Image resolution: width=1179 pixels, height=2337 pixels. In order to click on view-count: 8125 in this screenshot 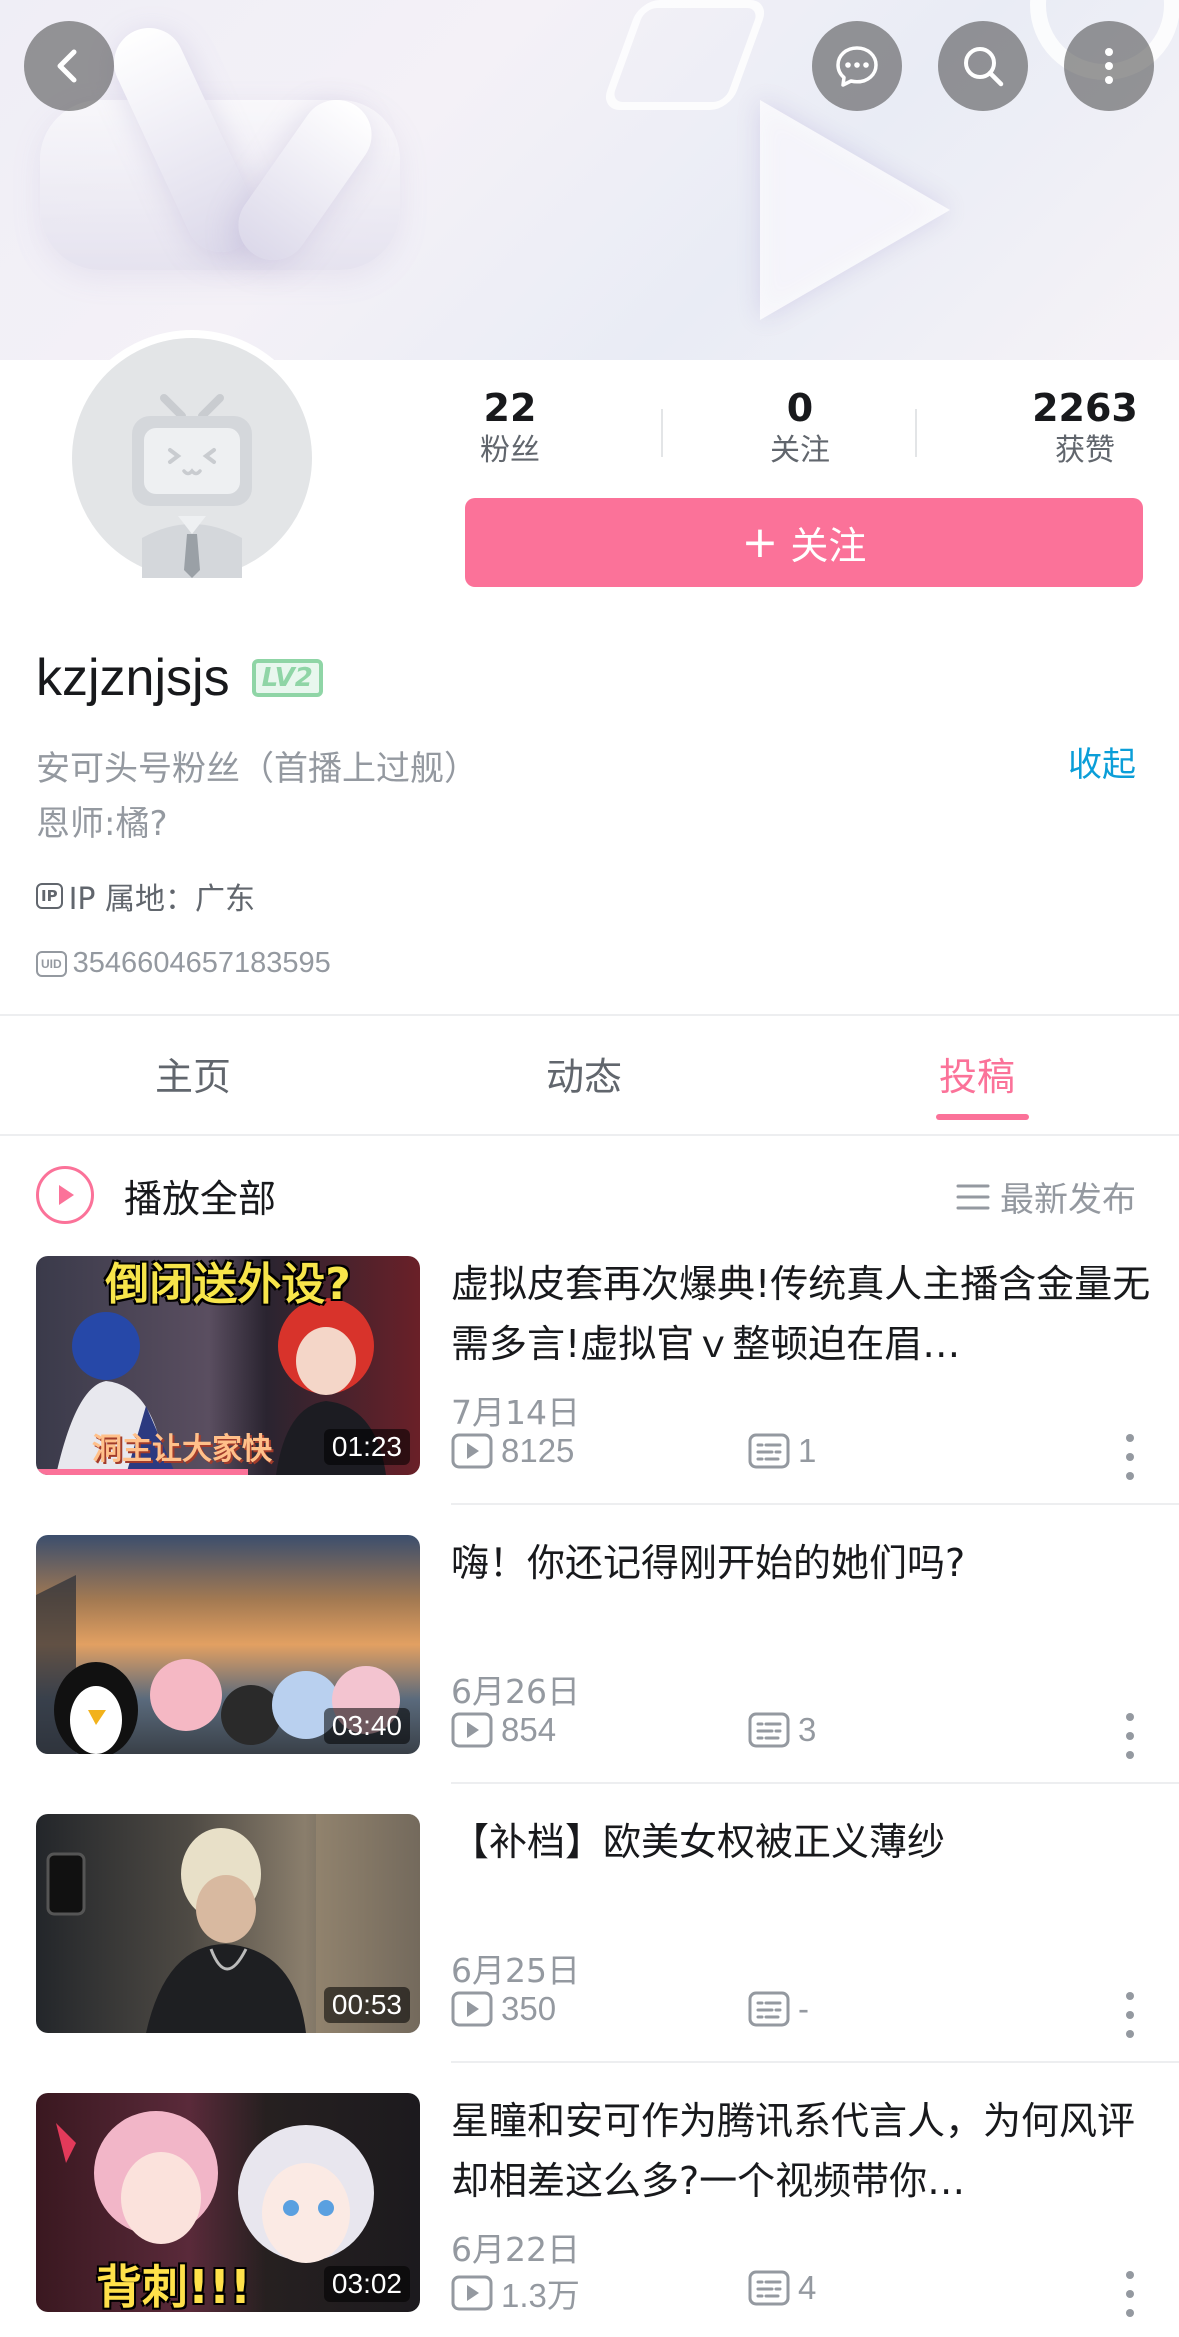, I will do `click(512, 1451)`.